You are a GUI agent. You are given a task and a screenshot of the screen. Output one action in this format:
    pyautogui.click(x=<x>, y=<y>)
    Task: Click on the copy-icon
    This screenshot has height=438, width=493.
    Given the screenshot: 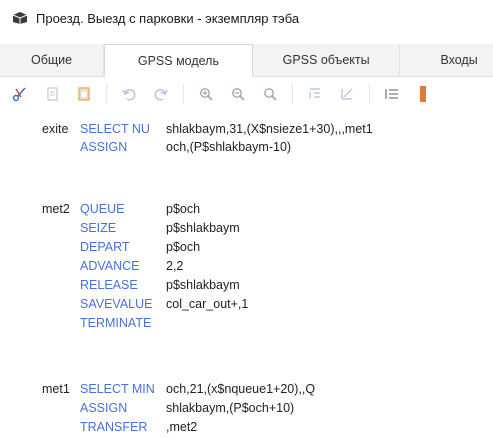 What is the action you would take?
    pyautogui.click(x=52, y=94)
    